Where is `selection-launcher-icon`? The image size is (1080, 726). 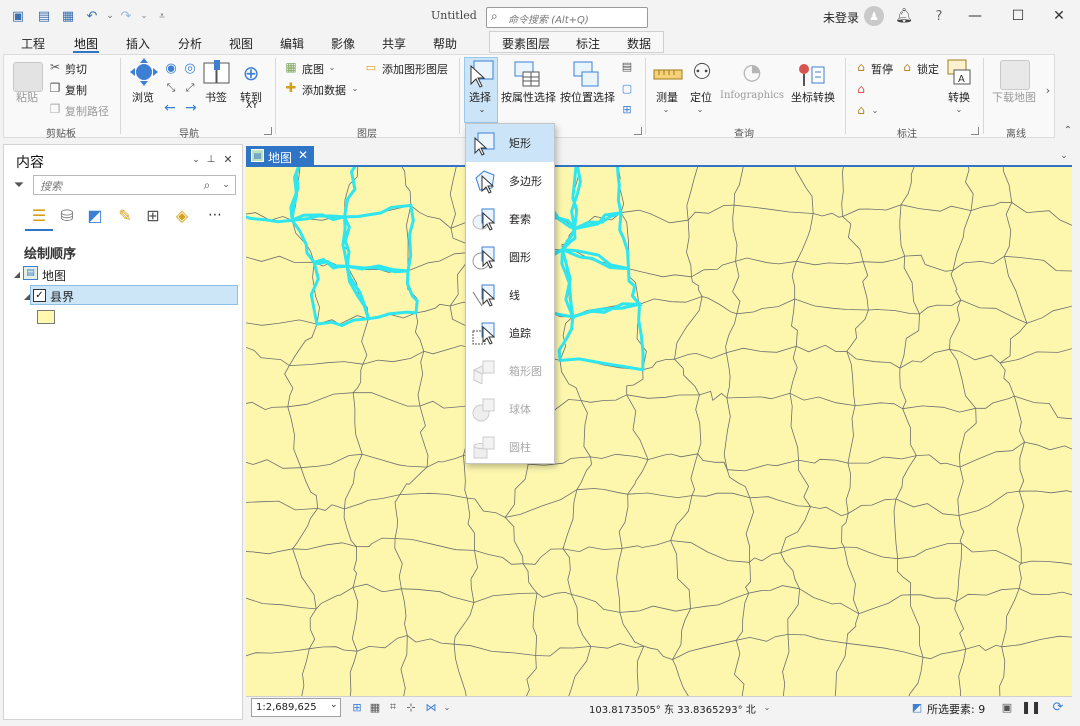
selection-launcher-icon is located at coordinates (638, 131).